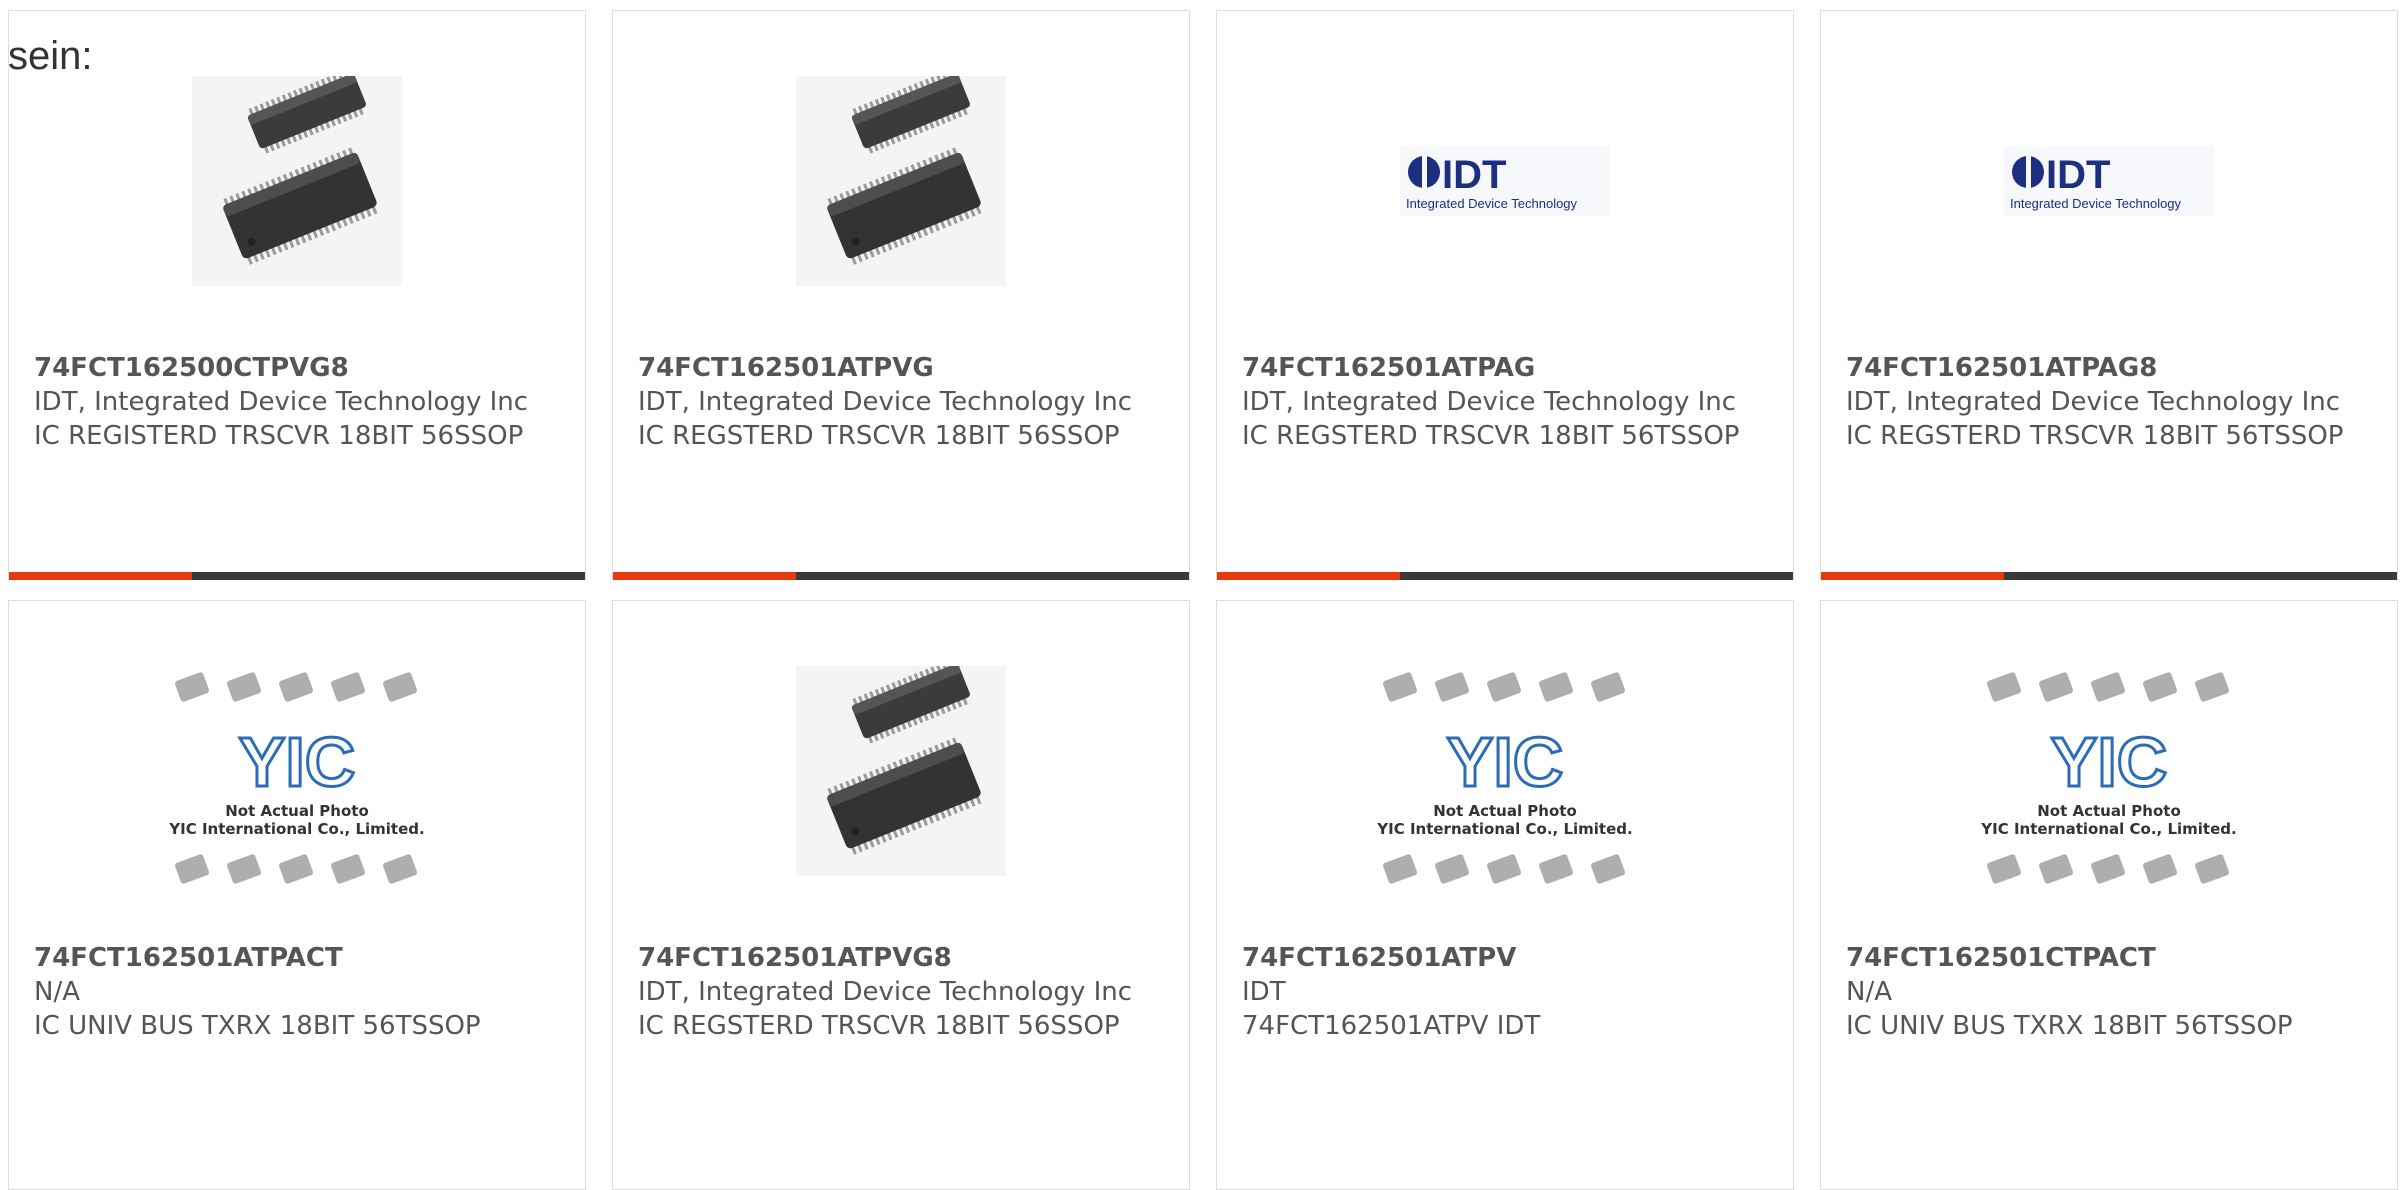 Image resolution: width=2400 pixels, height=1190 pixels. What do you see at coordinates (294, 368) in the screenshot?
I see `part-number: 74FCT162500CTPVG8` at bounding box center [294, 368].